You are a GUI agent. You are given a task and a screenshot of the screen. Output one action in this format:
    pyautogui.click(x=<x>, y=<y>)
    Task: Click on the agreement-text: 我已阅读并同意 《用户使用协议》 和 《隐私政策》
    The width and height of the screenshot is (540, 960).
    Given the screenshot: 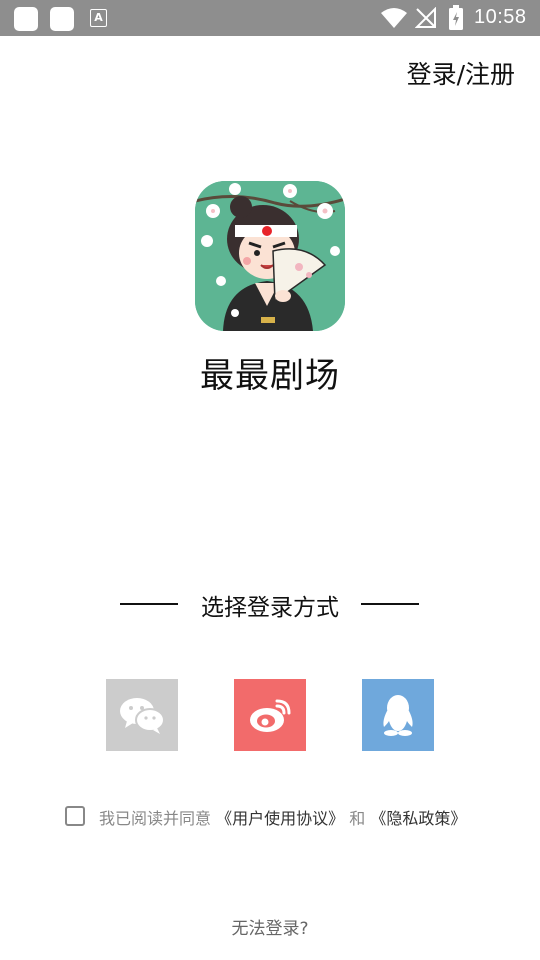 What is the action you would take?
    pyautogui.click(x=282, y=817)
    